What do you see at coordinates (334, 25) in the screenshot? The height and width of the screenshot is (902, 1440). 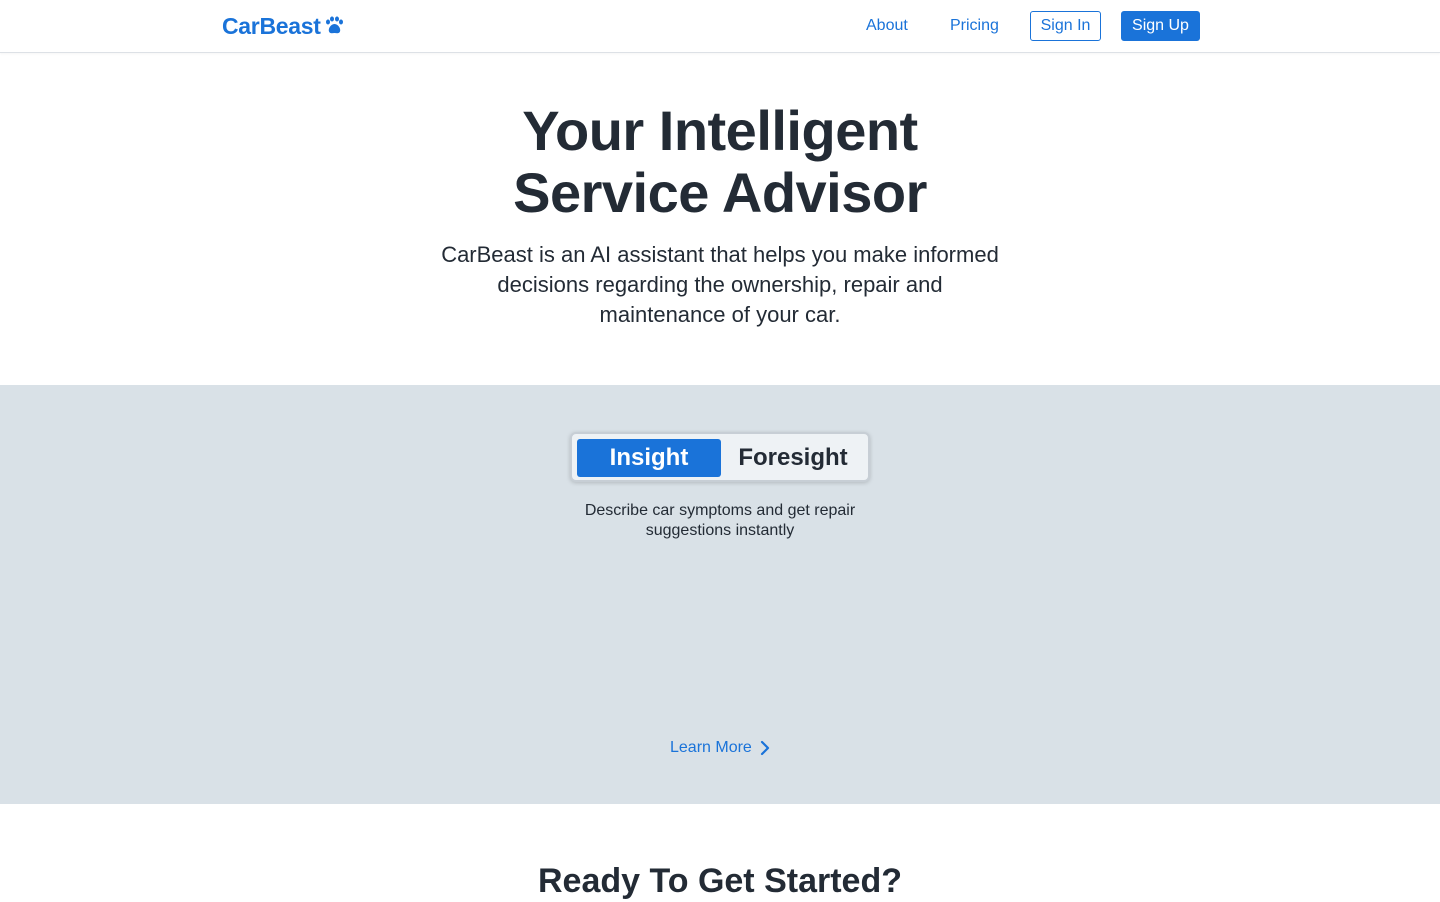 I see `paw-icon` at bounding box center [334, 25].